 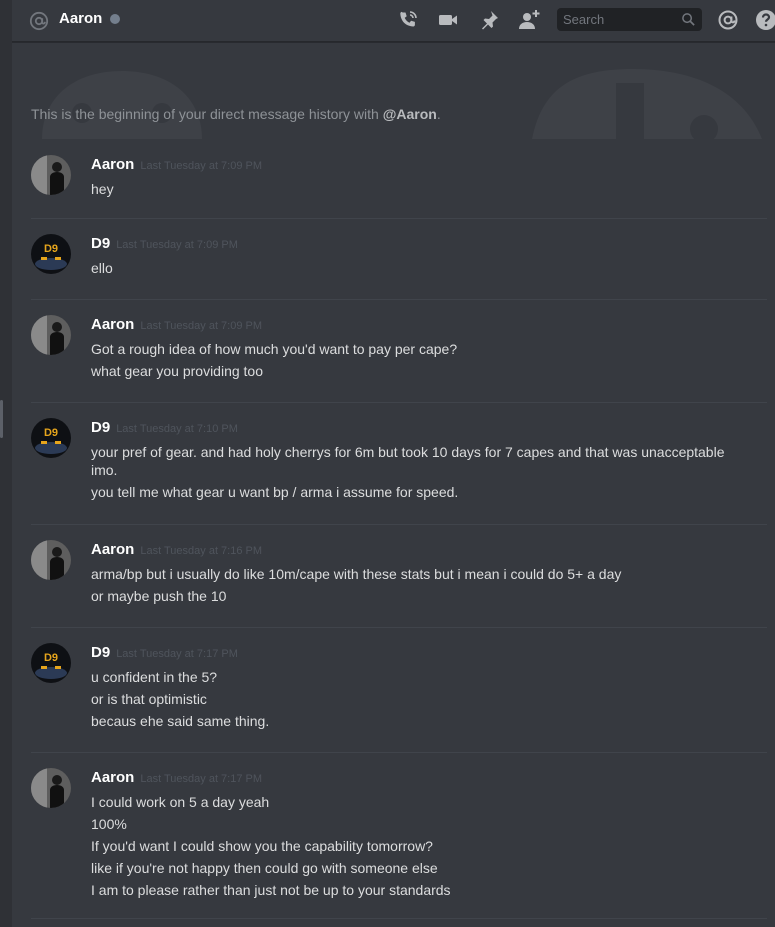 I want to click on message-header: Aaron Last Tuesday at 7:16 PM, so click(x=423, y=551).